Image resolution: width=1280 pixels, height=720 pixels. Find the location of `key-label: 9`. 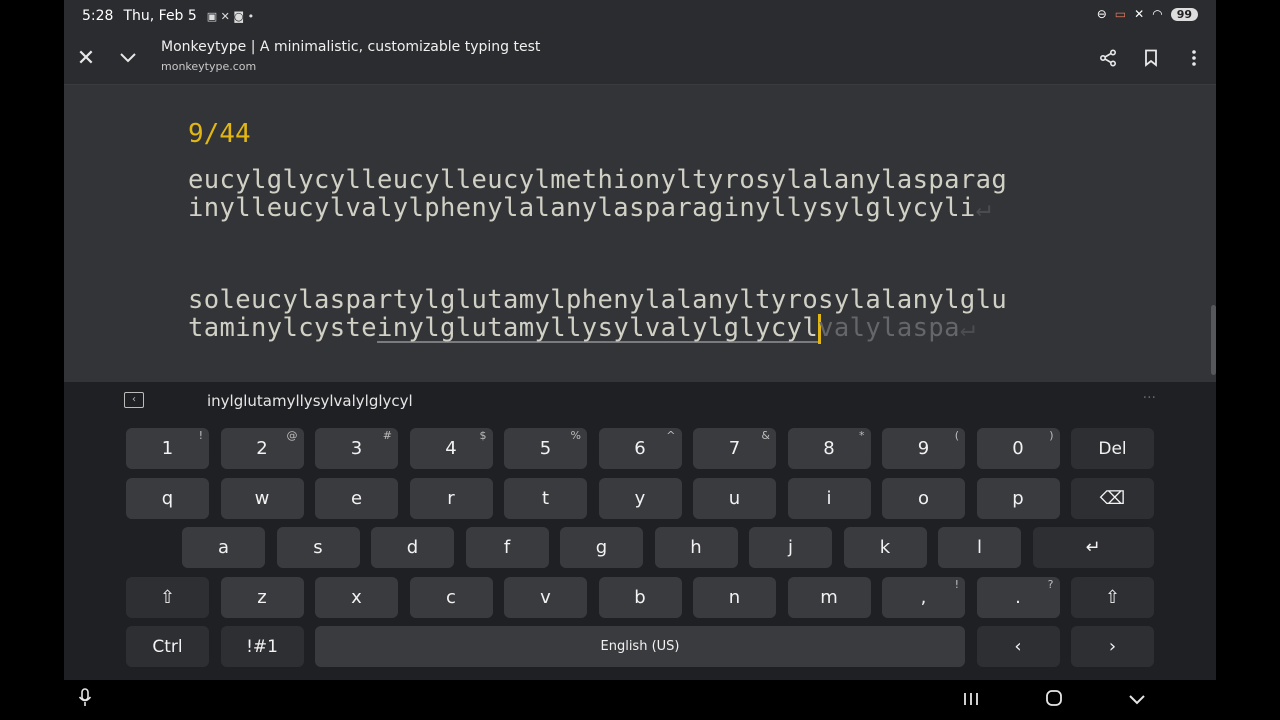

key-label: 9 is located at coordinates (923, 448).